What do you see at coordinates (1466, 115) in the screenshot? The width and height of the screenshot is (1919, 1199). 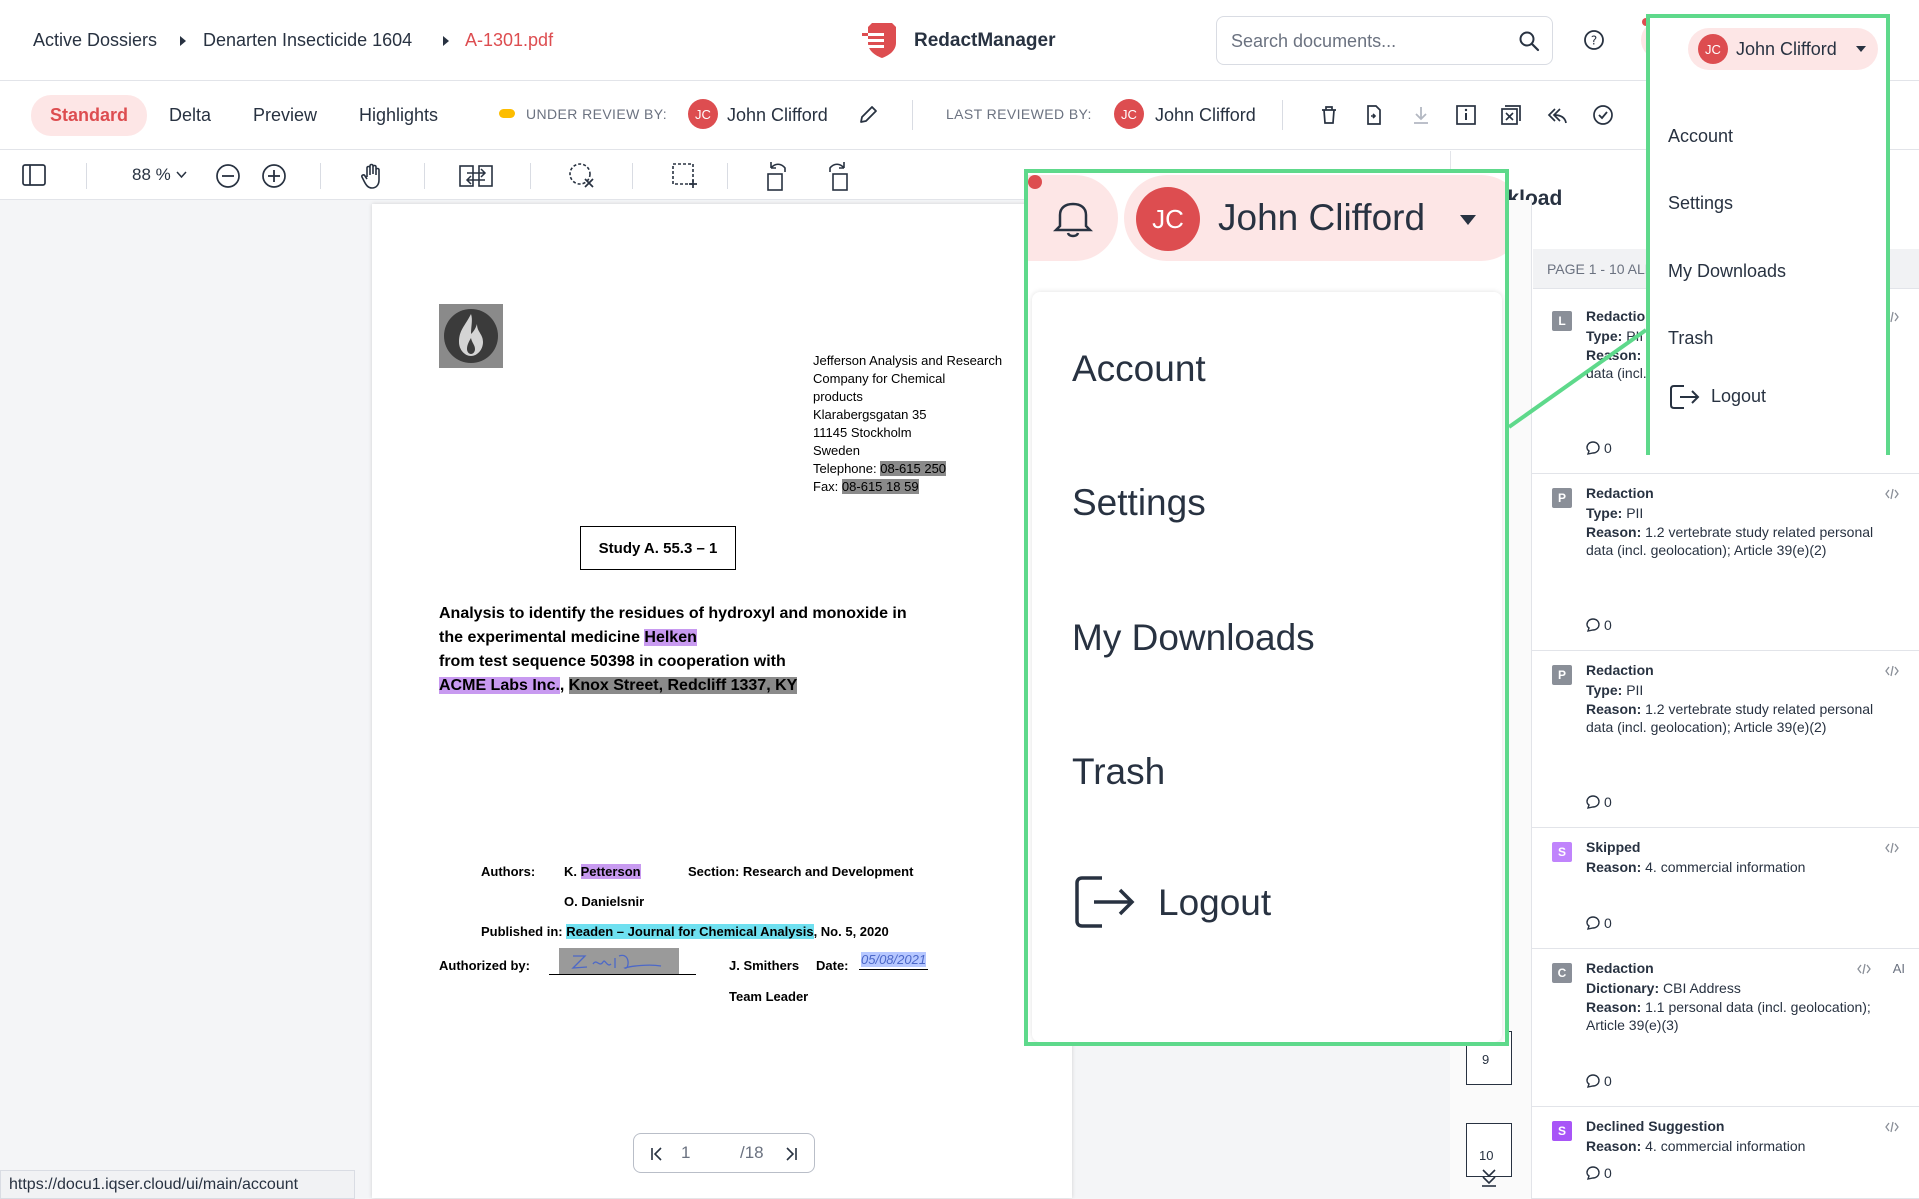 I see `info-icon` at bounding box center [1466, 115].